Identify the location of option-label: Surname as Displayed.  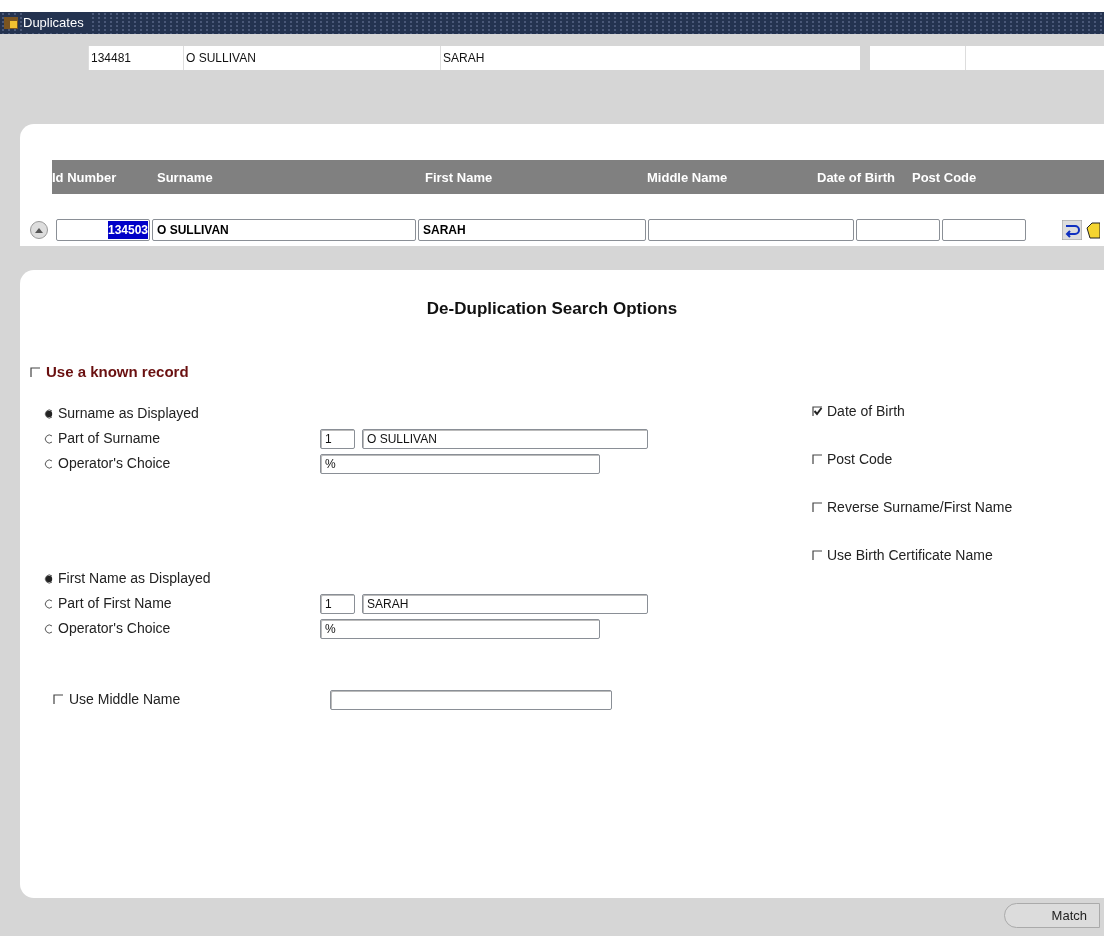
(128, 413).